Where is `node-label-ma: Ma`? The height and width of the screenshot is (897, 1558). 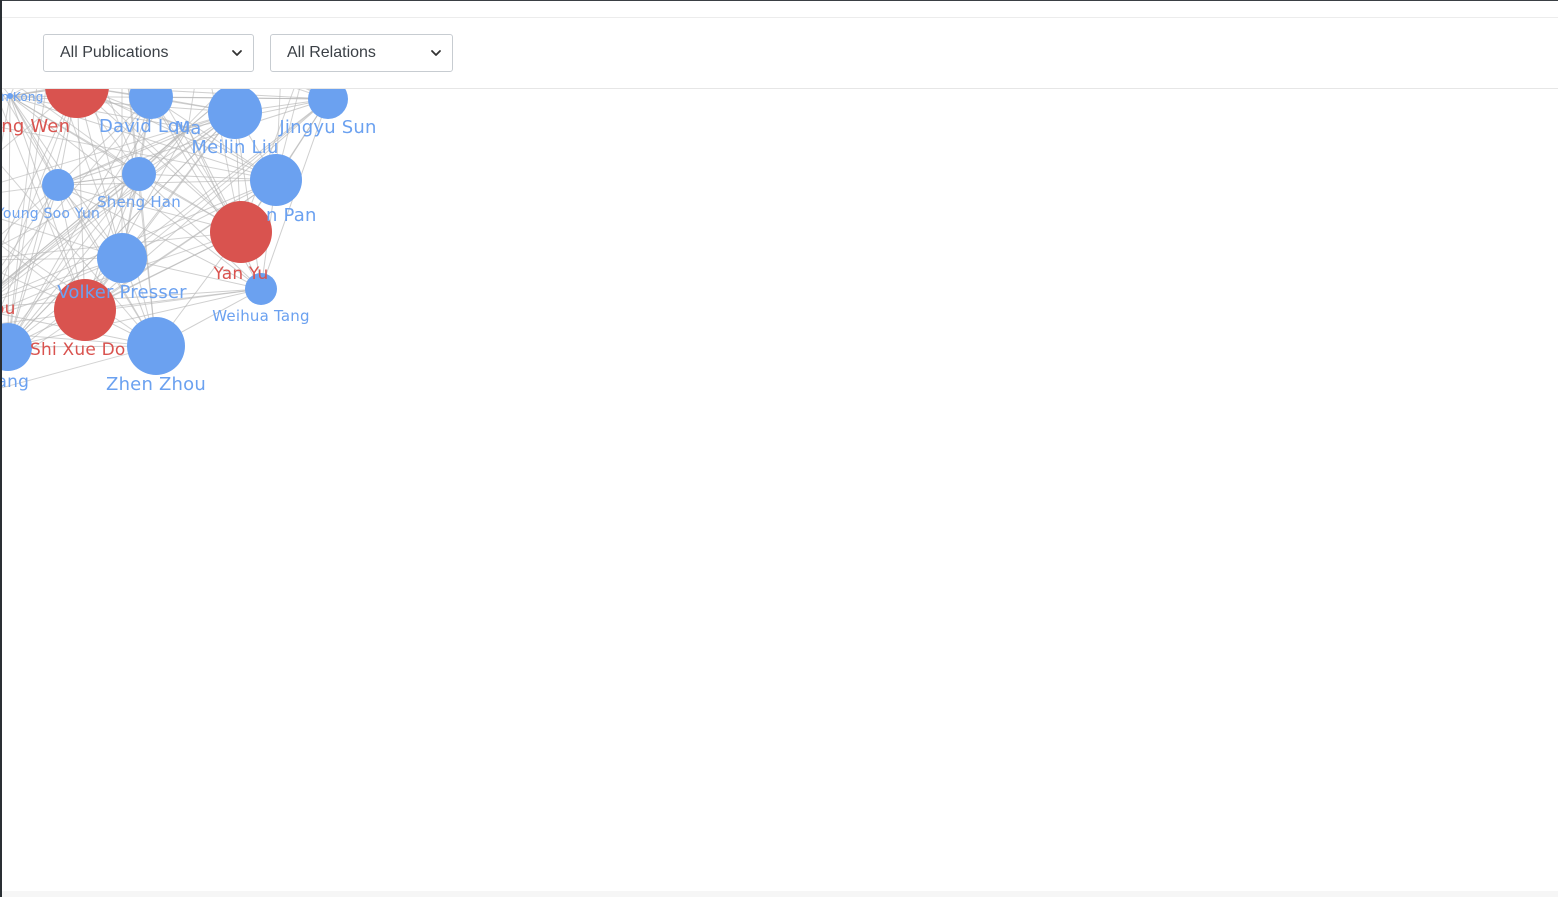
node-label-ma: Ma is located at coordinates (188, 128).